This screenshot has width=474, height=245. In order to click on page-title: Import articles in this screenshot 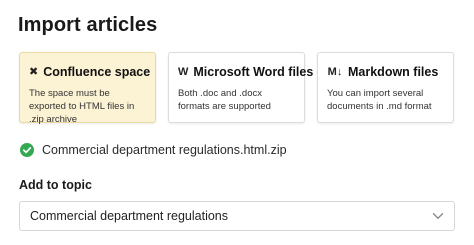, I will do `click(88, 25)`.